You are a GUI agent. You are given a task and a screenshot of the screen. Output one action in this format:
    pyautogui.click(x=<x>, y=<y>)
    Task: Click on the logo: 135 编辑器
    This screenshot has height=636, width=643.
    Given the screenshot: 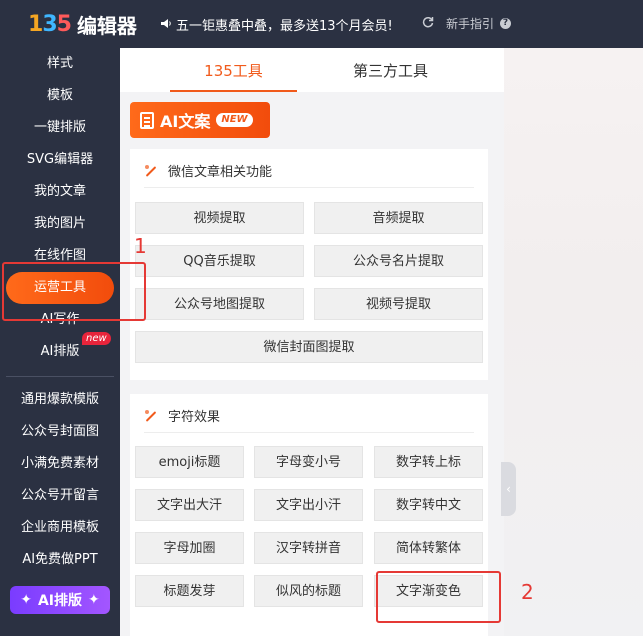 What is the action you would take?
    pyautogui.click(x=82, y=24)
    